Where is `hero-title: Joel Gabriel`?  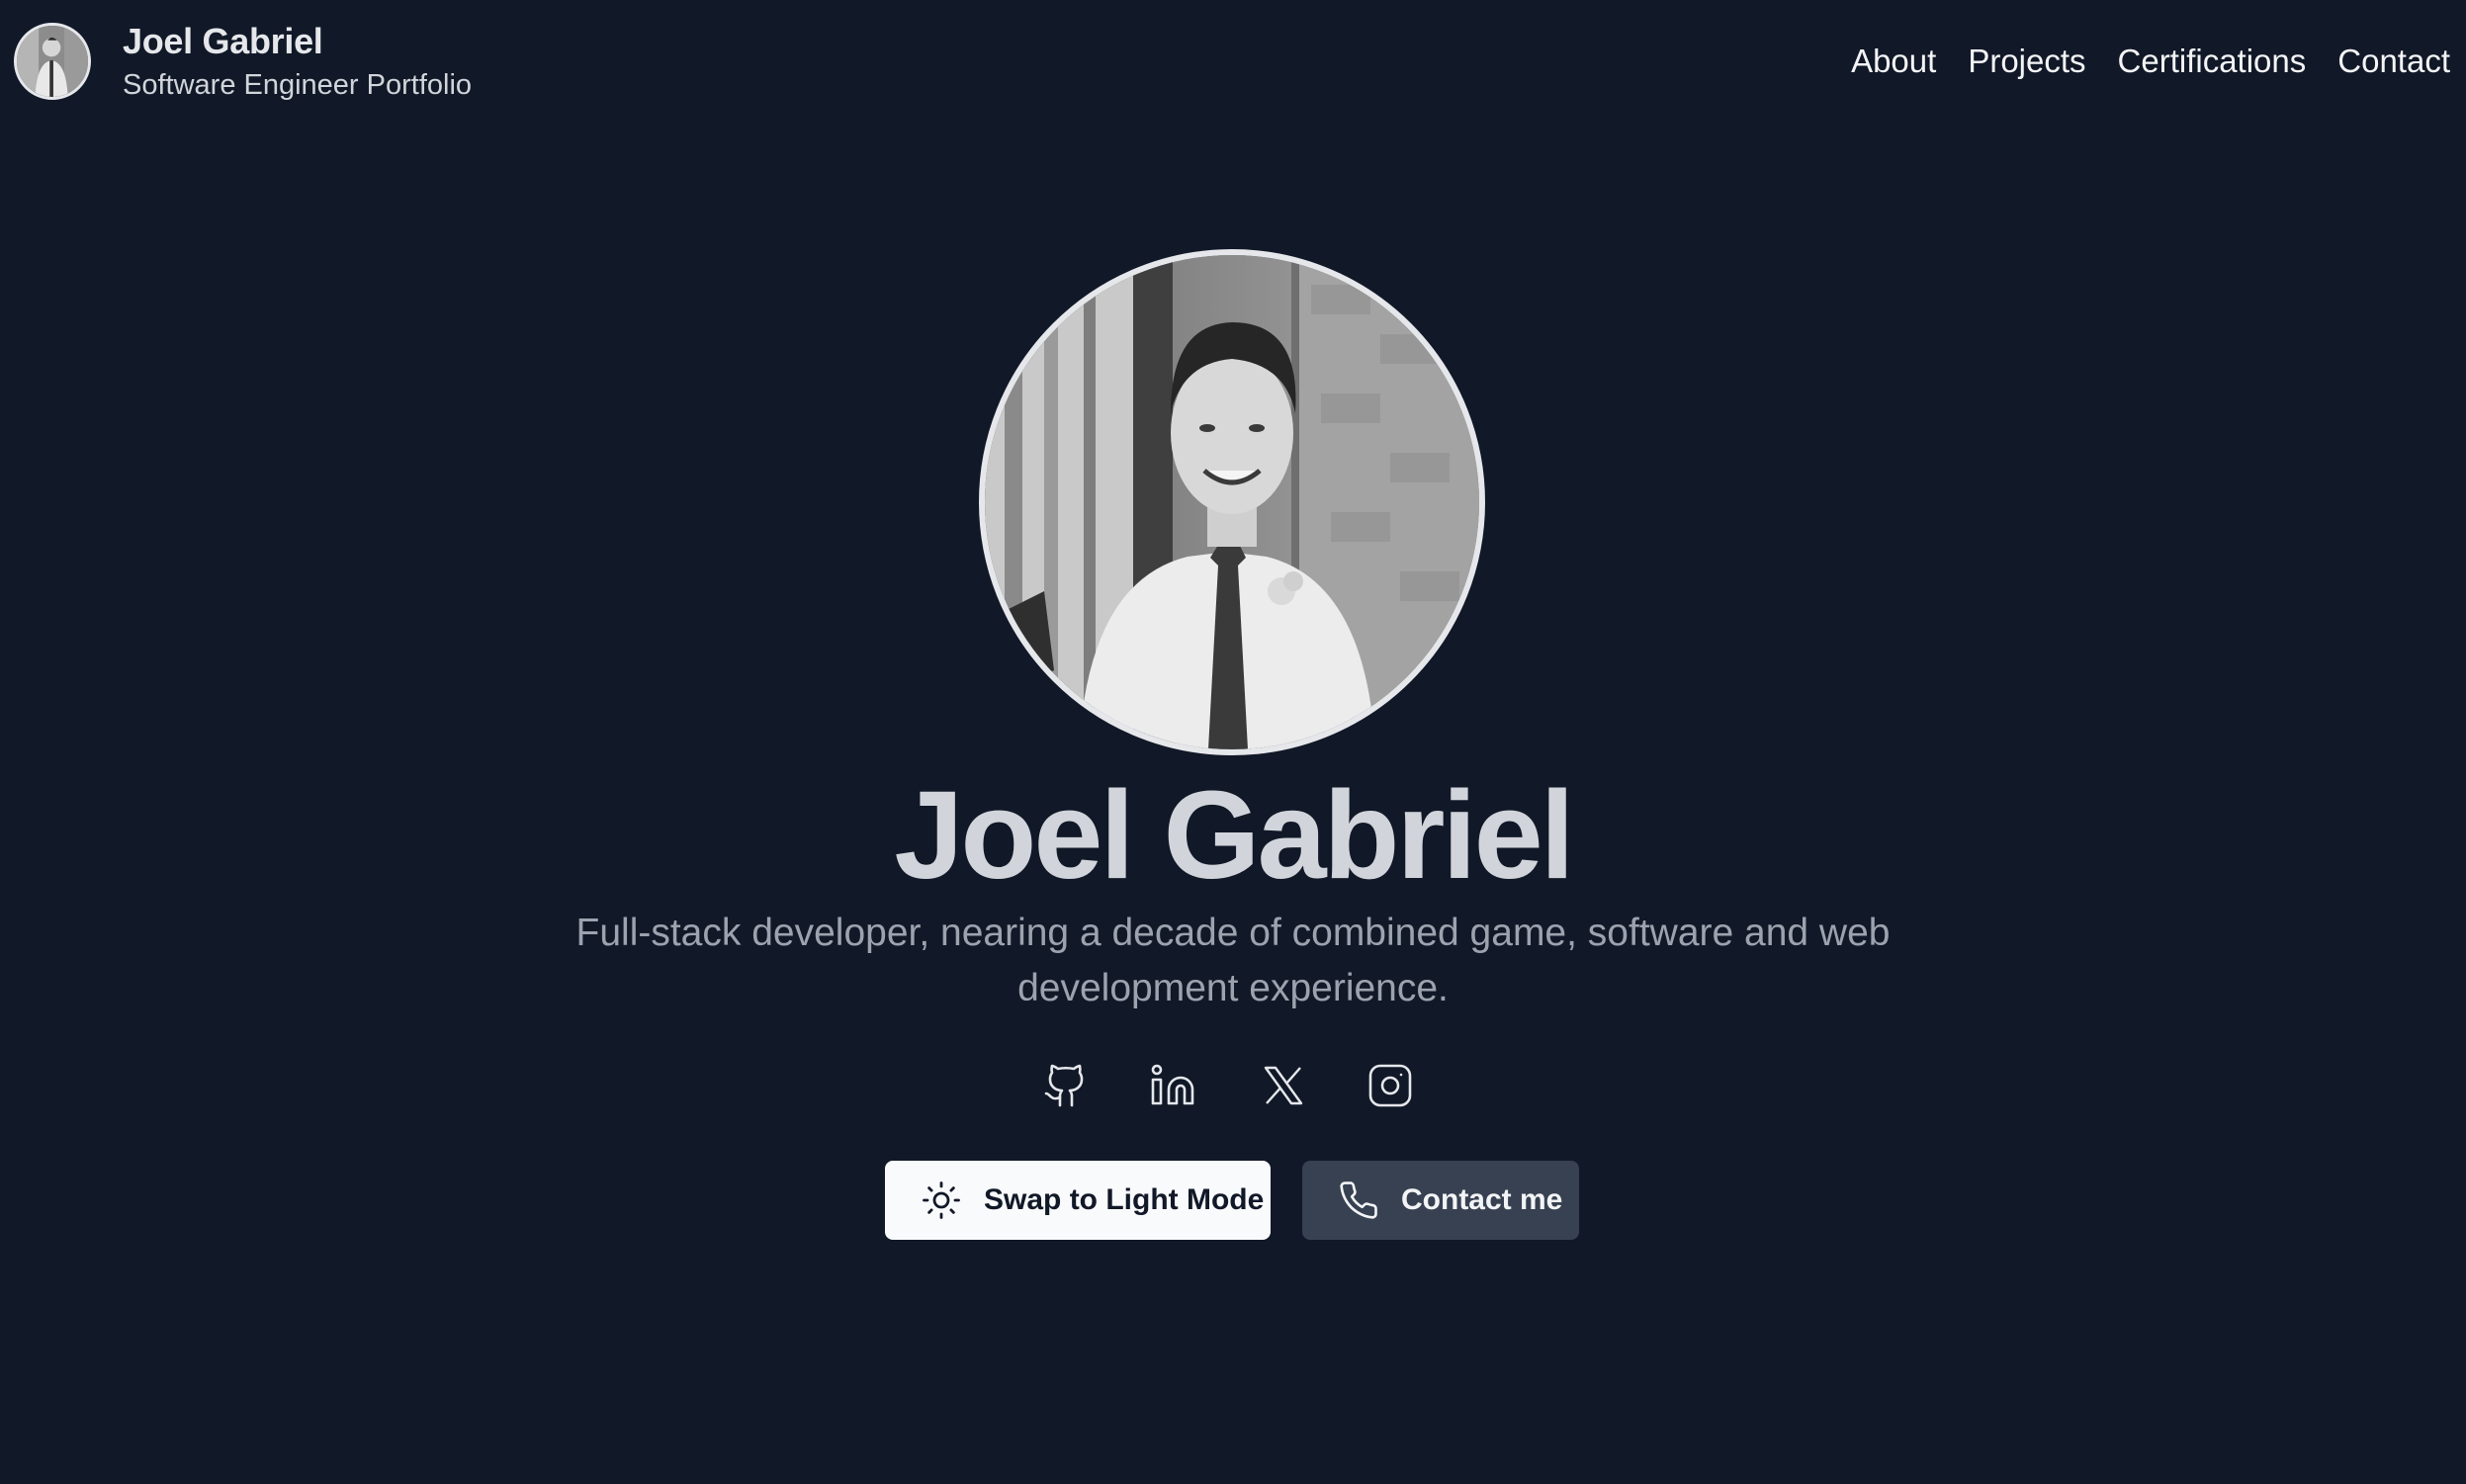 hero-title: Joel Gabriel is located at coordinates (1234, 835).